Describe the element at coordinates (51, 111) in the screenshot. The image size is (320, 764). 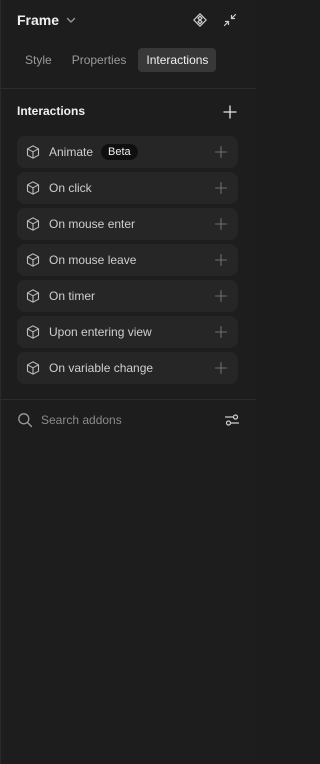
I see `section-title: Interactions` at that location.